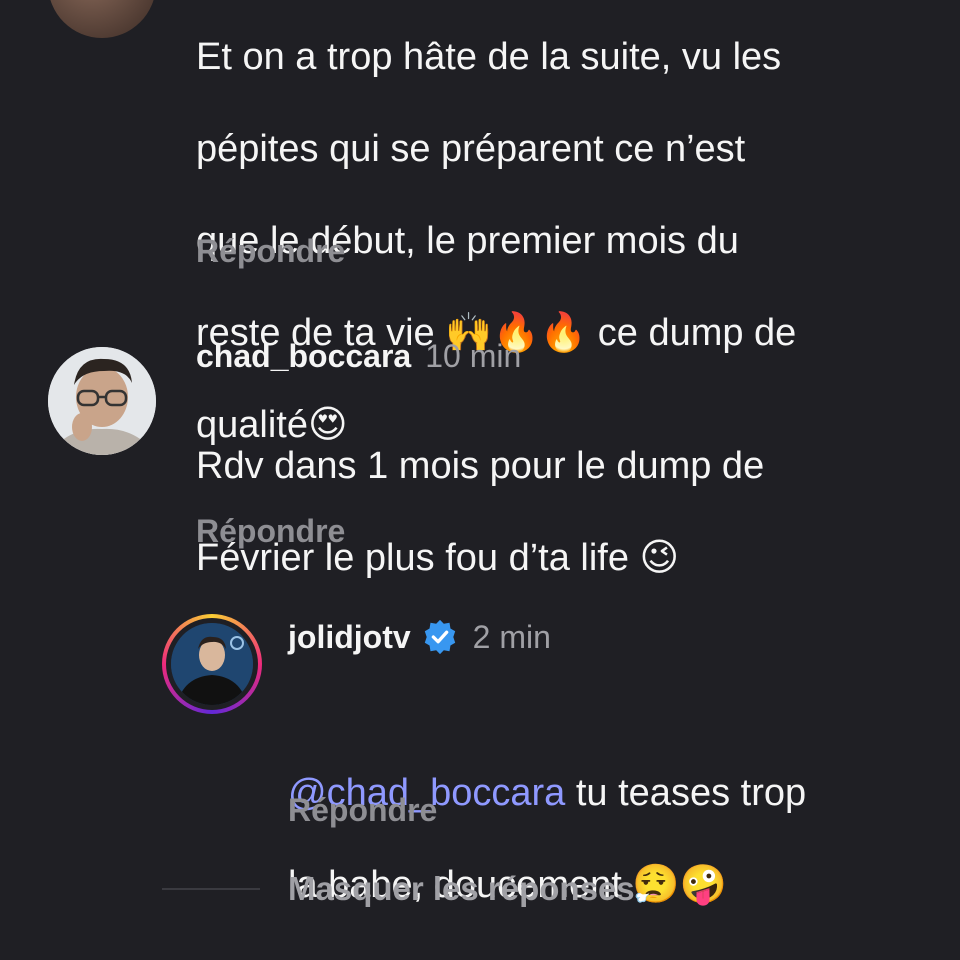 The height and width of the screenshot is (960, 960). Describe the element at coordinates (686, 793) in the screenshot. I see `comment-text-fragment: tu teases trop` at that location.